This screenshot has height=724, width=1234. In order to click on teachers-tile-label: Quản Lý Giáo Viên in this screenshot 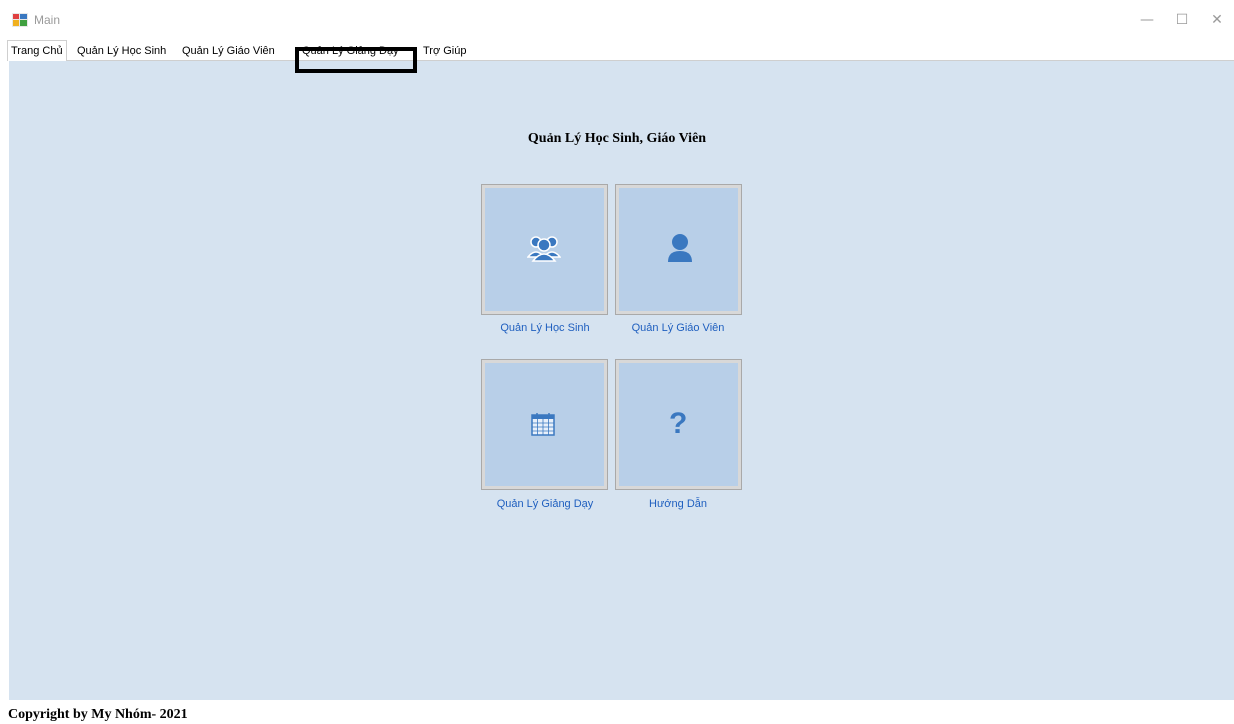, I will do `click(678, 328)`.